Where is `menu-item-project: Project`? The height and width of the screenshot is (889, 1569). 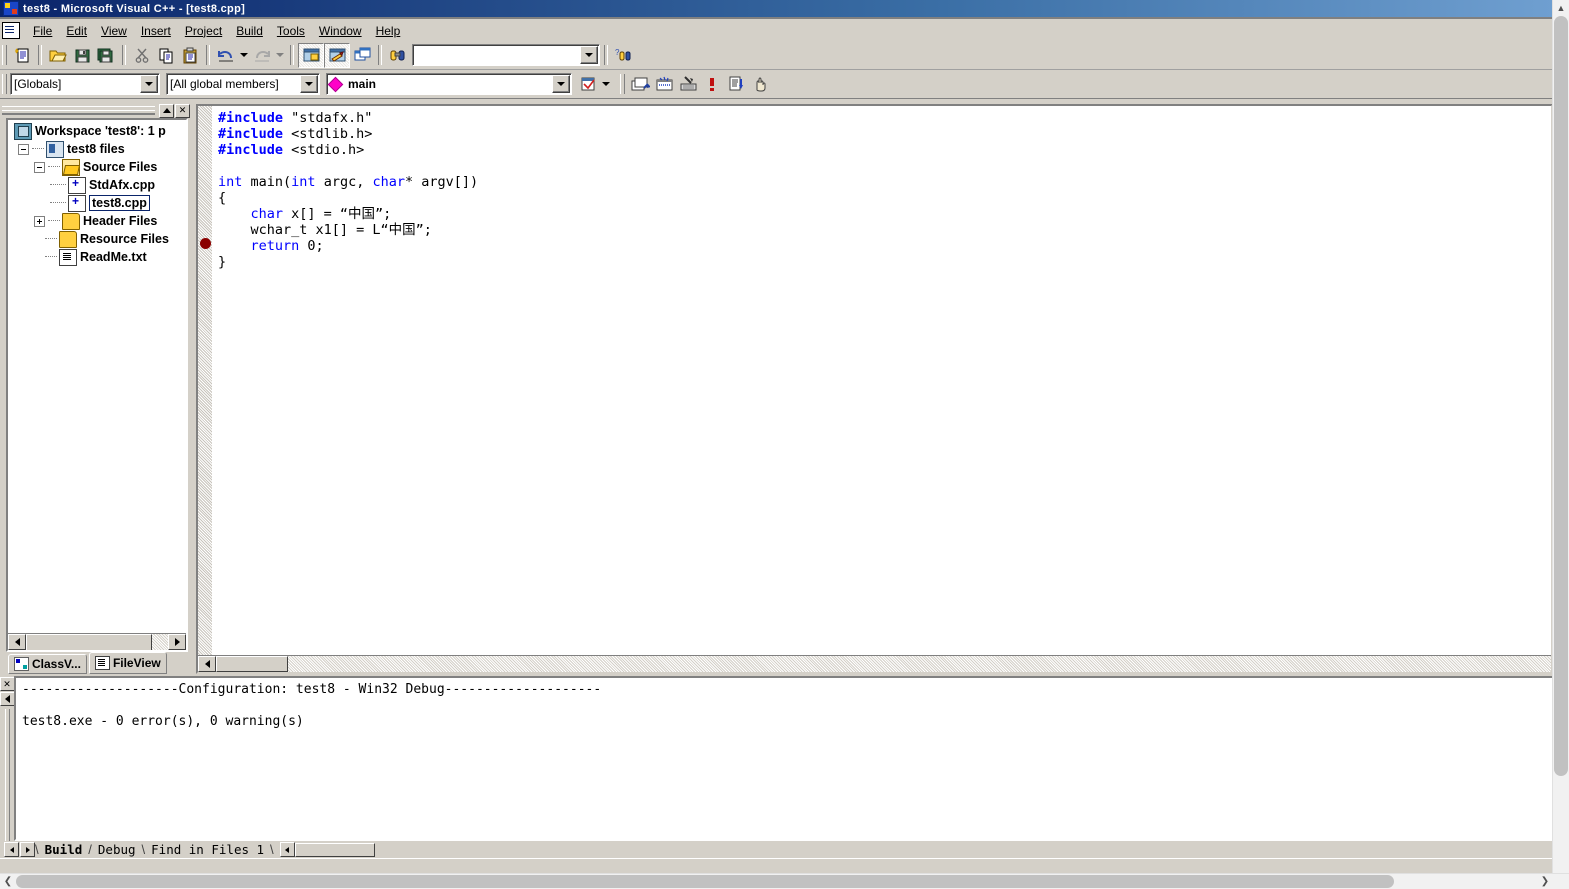
menu-item-project: Project is located at coordinates (203, 31).